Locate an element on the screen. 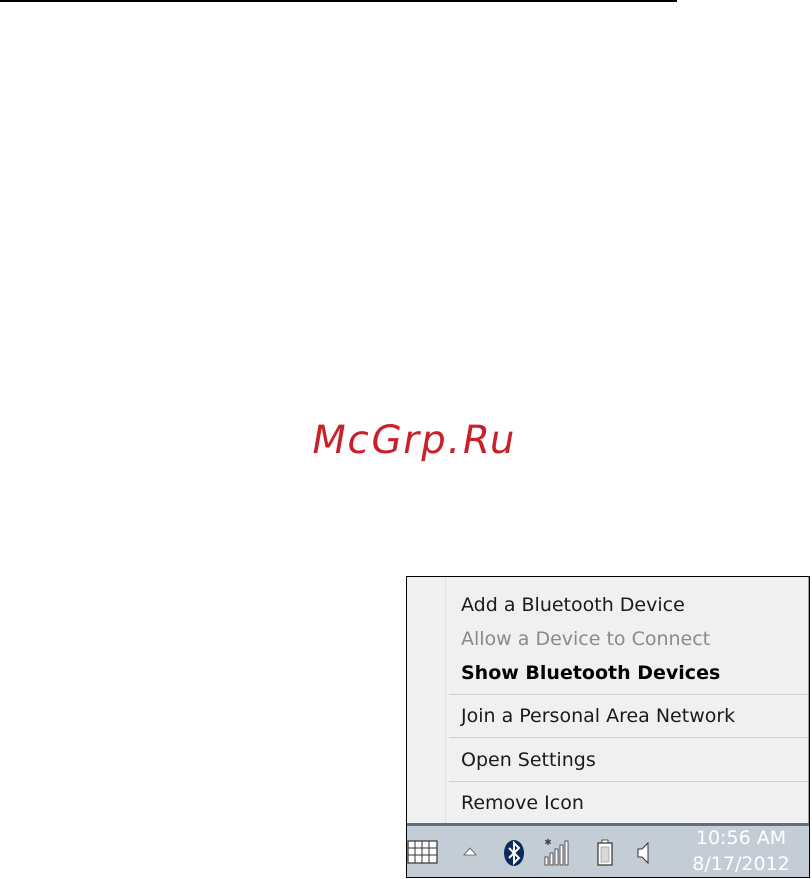 This screenshot has width=812, height=879. network-signal-icon: * is located at coordinates (556, 852).